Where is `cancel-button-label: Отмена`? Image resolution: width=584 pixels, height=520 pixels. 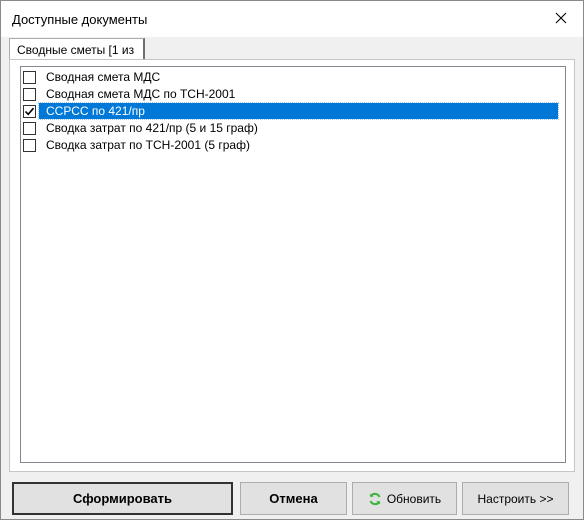
cancel-button-label: Отмена is located at coordinates (293, 498).